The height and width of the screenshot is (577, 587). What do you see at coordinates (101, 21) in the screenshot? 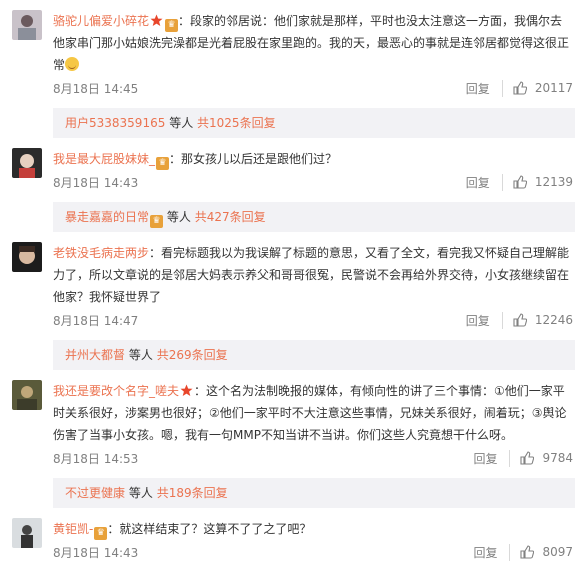
I see `comment-username: 骆驼儿偏爱小碎花` at bounding box center [101, 21].